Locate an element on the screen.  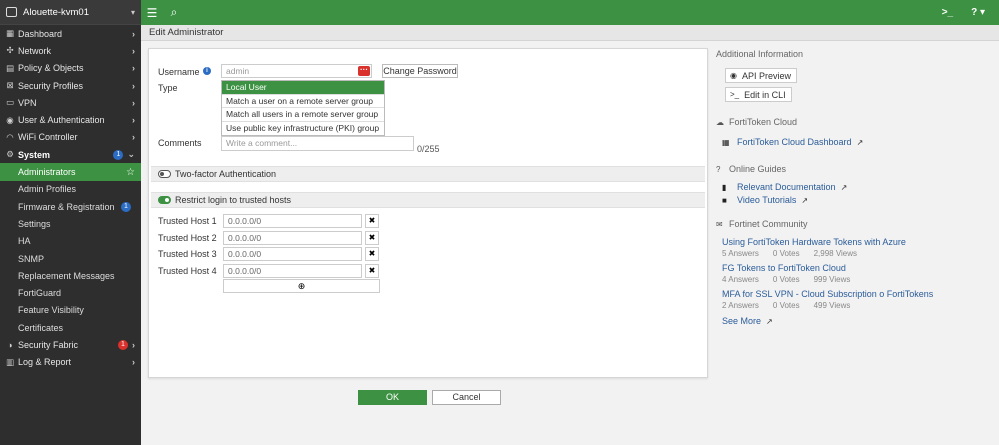
sidebar-item-label: Security Fabric is located at coordinates (48, 344).